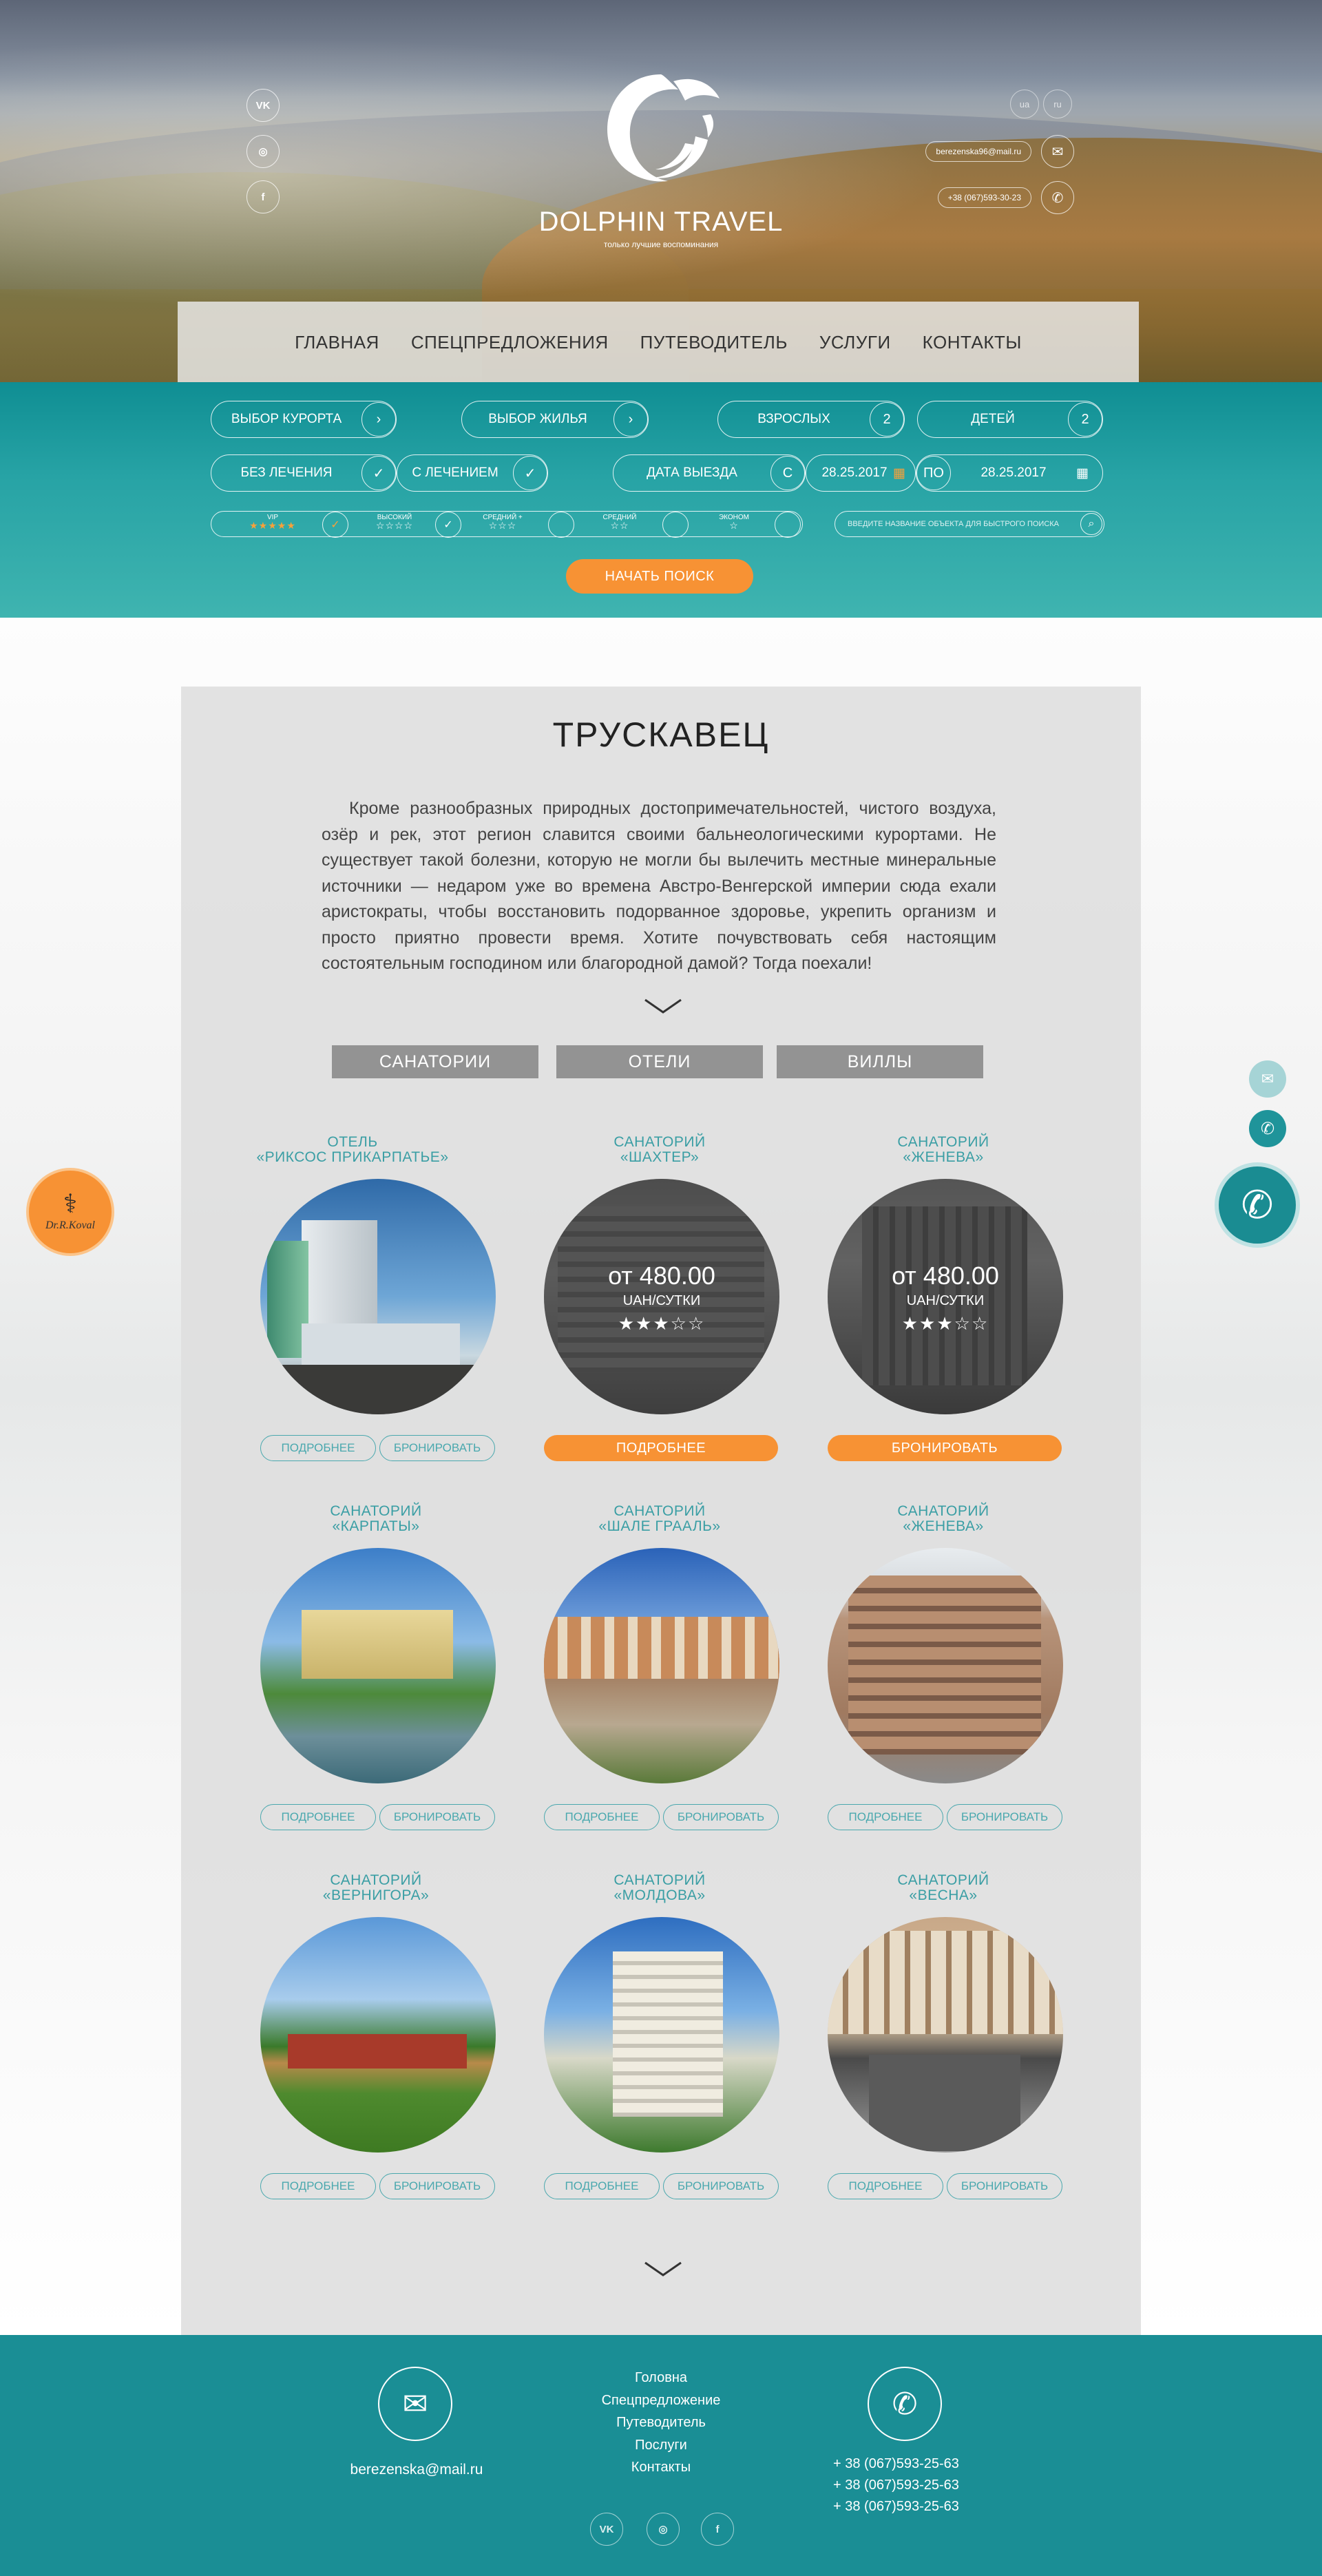 The image size is (1322, 2576). Describe the element at coordinates (943, 1511) in the screenshot. I see `hotel-type: САНАТОРИЙ` at that location.